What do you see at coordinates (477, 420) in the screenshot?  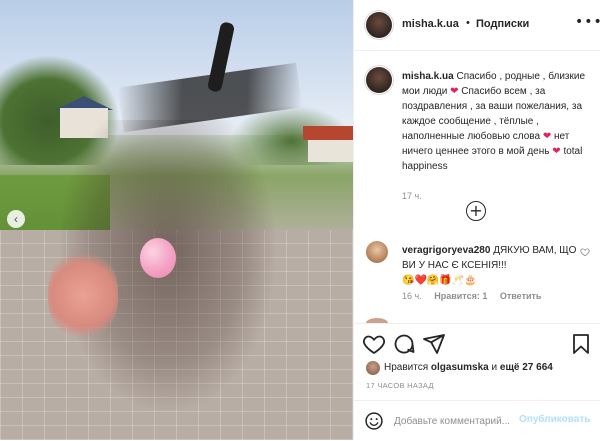 I see `add-comment-bar: Опубликовать` at bounding box center [477, 420].